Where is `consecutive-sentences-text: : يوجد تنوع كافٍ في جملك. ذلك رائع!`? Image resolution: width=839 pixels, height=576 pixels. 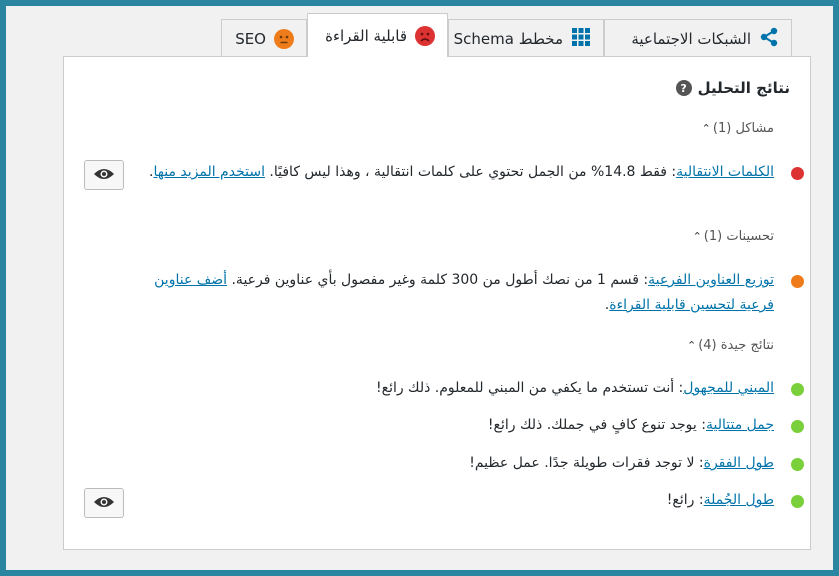 consecutive-sentences-text: : يوجد تنوع كافٍ في جملك. ذلك رائع! is located at coordinates (596, 425).